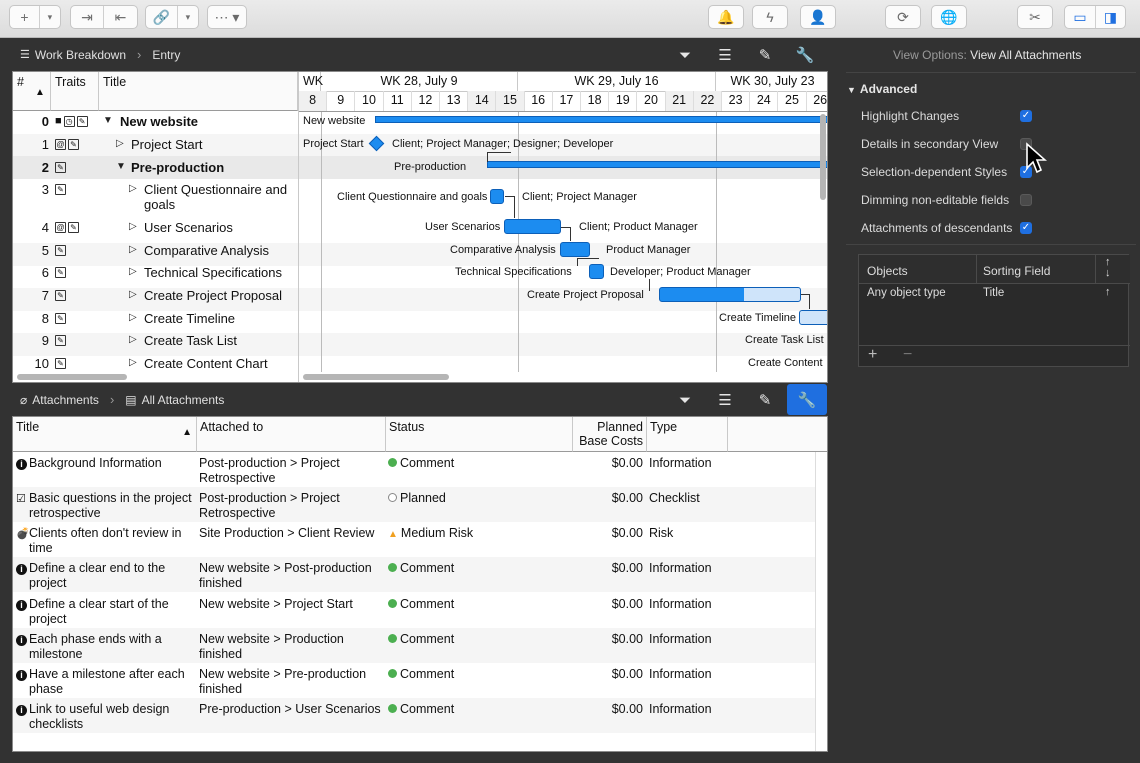 The height and width of the screenshot is (763, 1140). What do you see at coordinates (227, 340) in the screenshot?
I see `row-title: Create Task List` at bounding box center [227, 340].